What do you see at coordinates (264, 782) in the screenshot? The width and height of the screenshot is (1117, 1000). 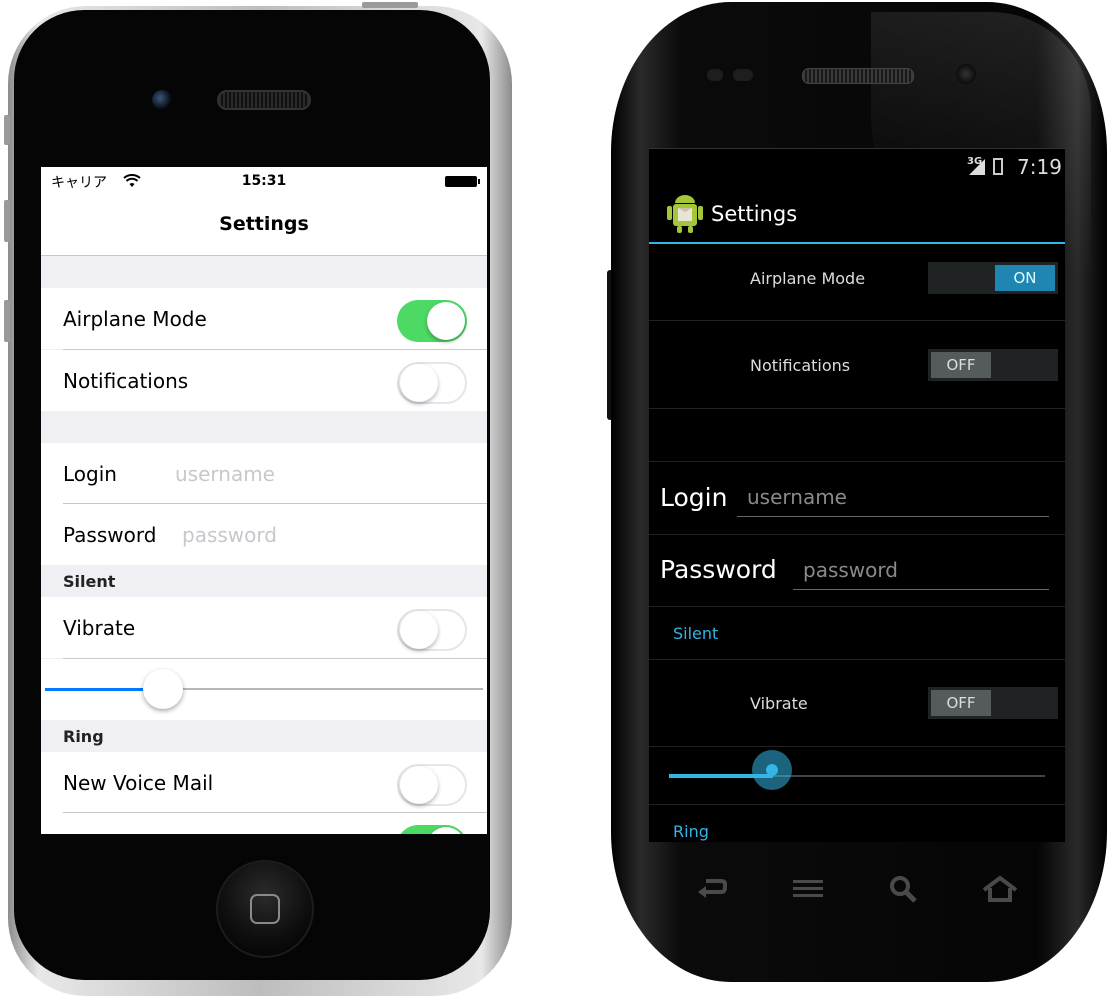 I see `voice-mail-cell: New Voice Mail` at bounding box center [264, 782].